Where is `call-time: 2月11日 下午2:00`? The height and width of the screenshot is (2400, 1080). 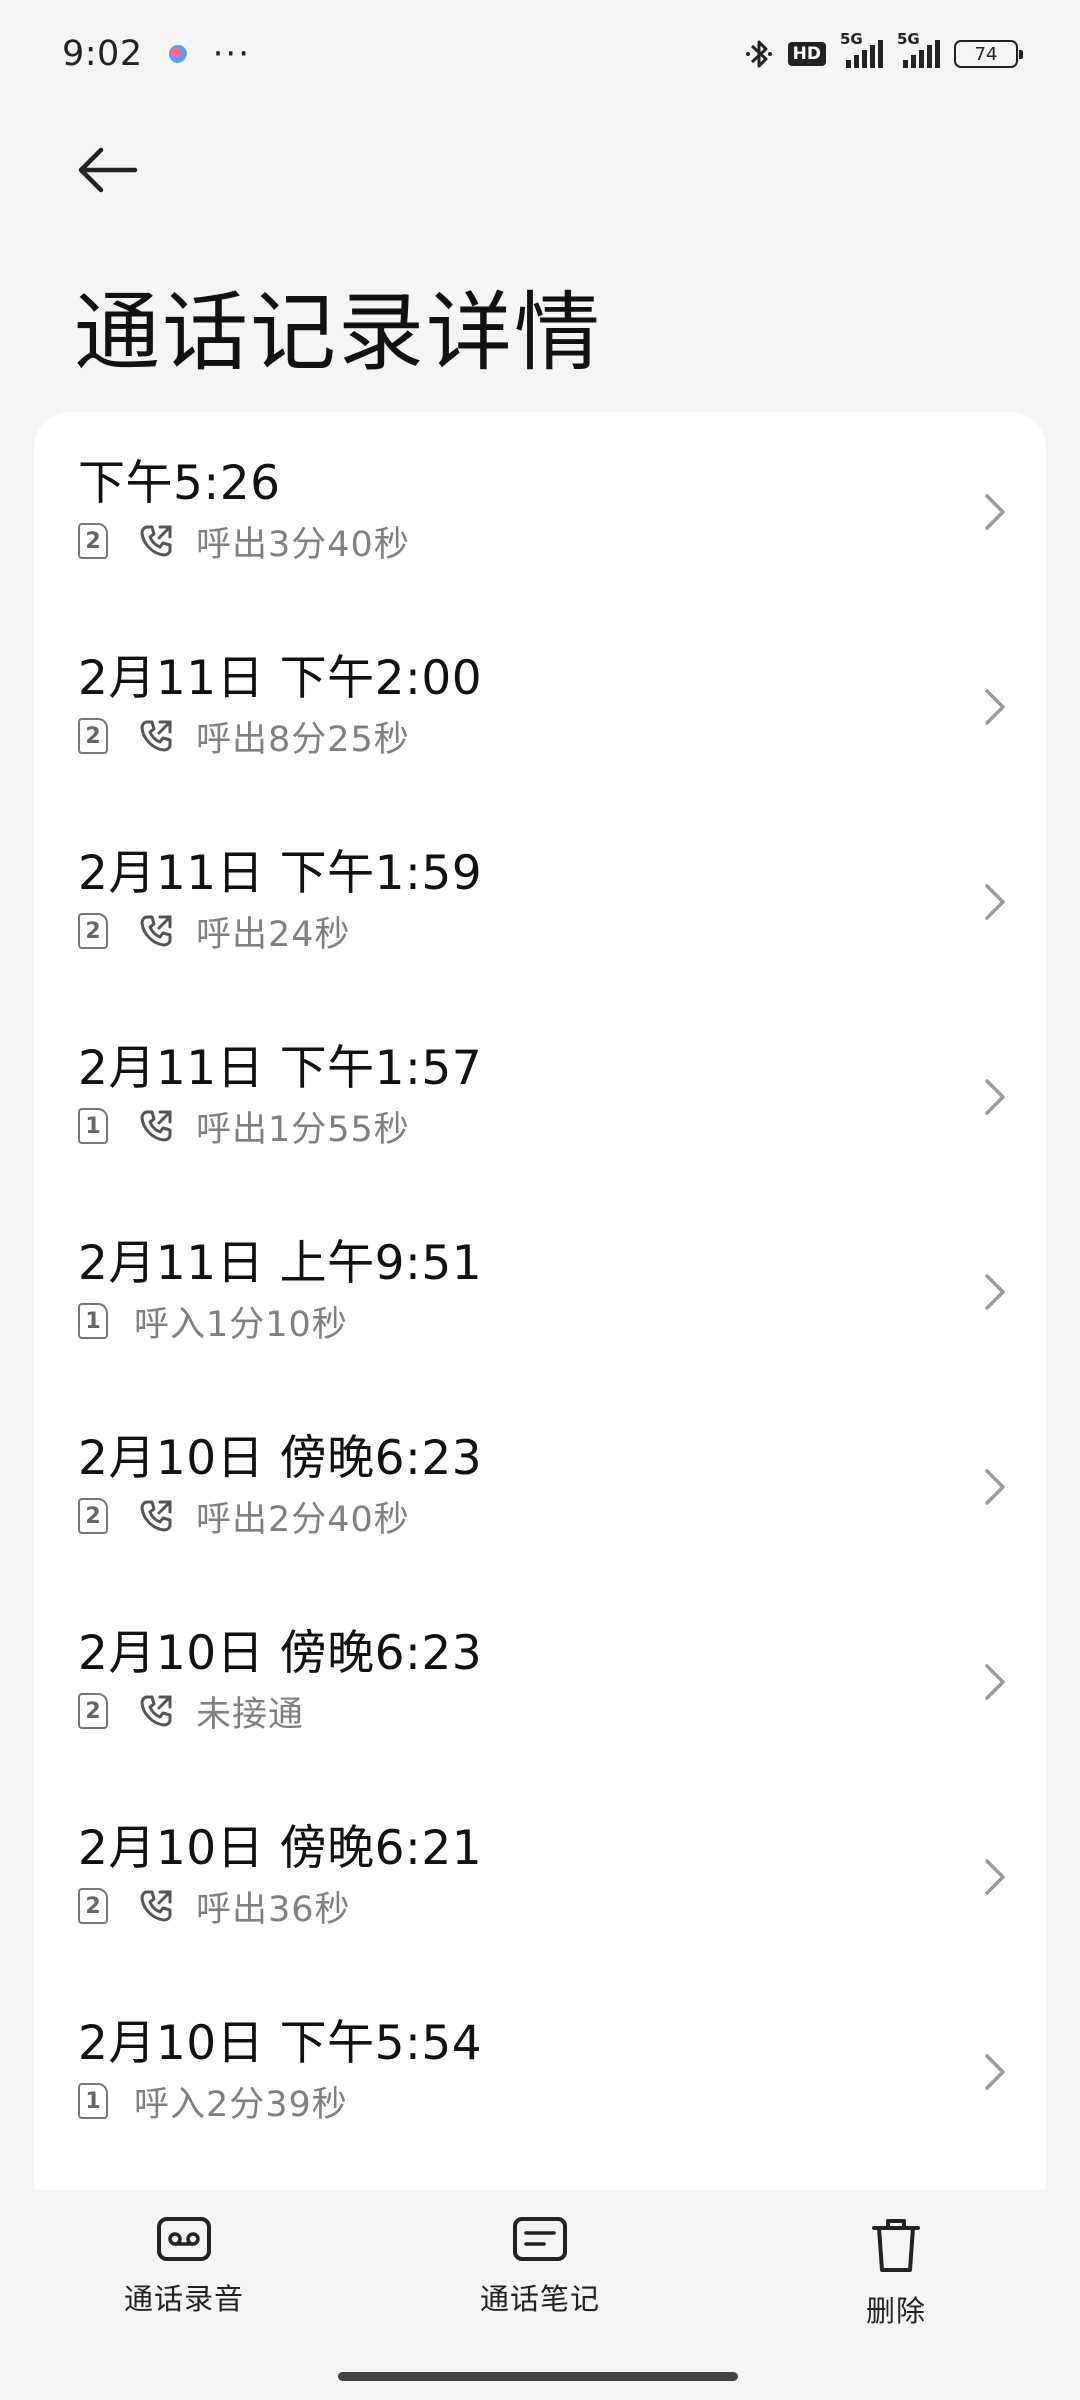 call-time: 2月11日 下午2:00 is located at coordinates (280, 678).